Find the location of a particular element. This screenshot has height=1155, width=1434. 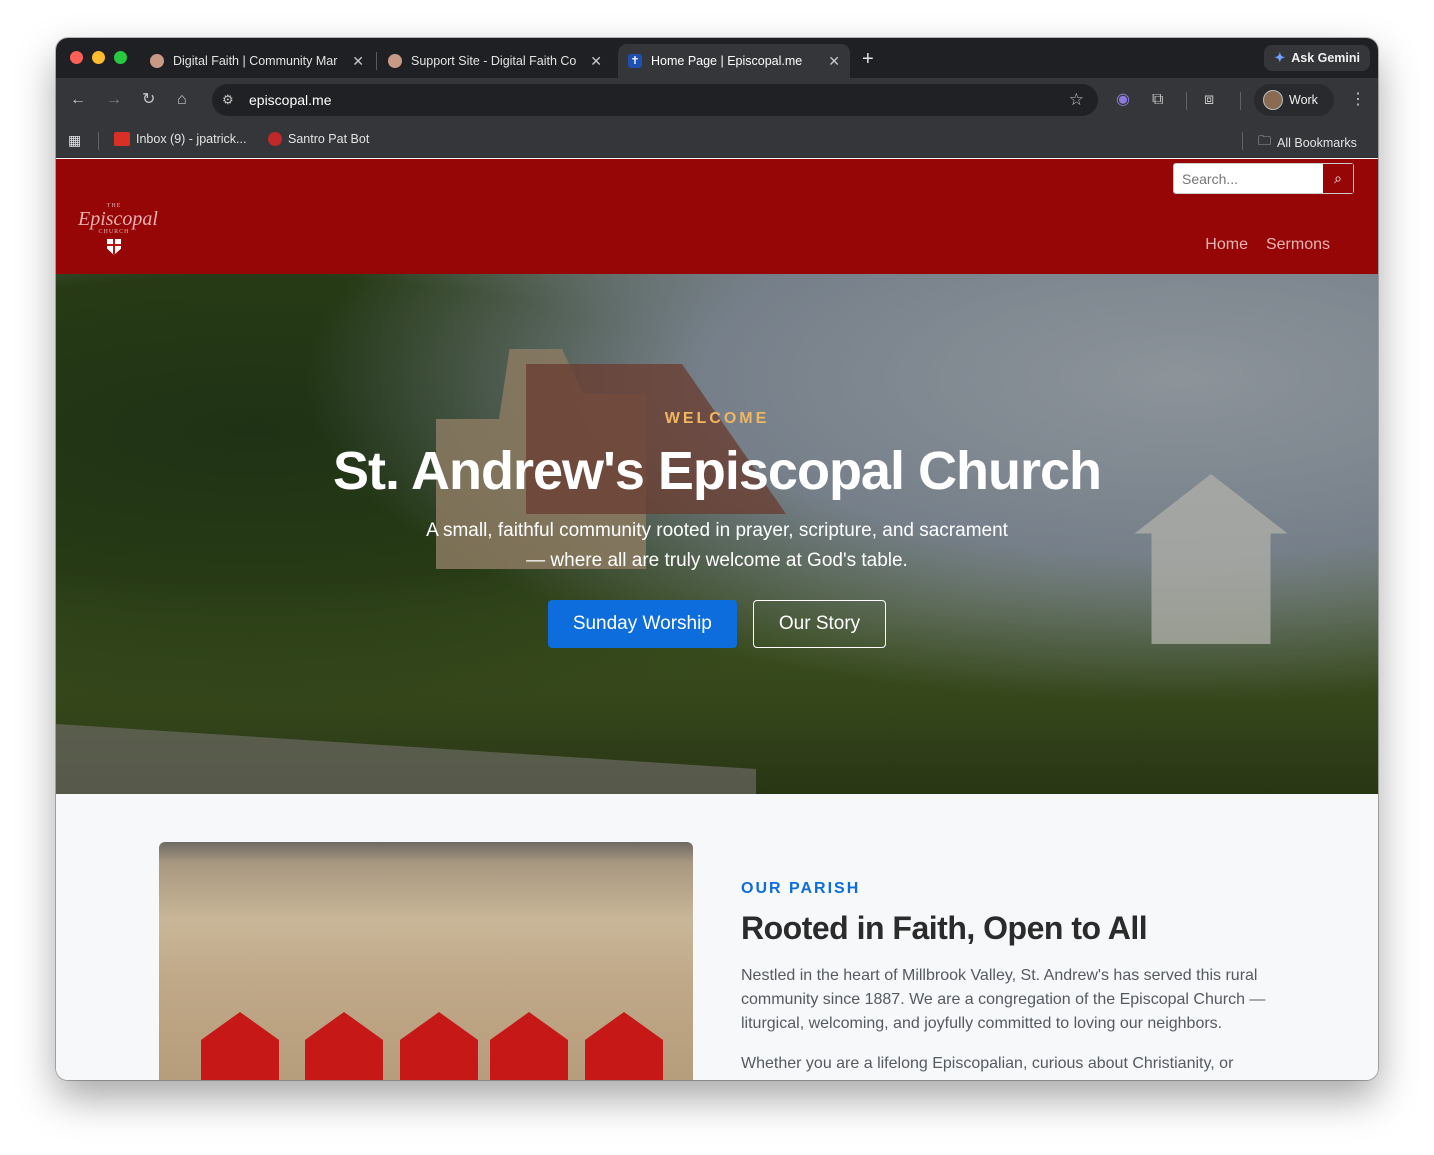

new-tab-button: + is located at coordinates (868, 59).